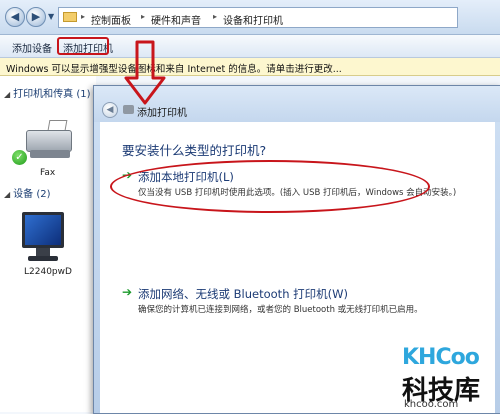 This screenshot has height=414, width=500. What do you see at coordinates (128, 109) in the screenshot?
I see `printer-small-icon` at bounding box center [128, 109].